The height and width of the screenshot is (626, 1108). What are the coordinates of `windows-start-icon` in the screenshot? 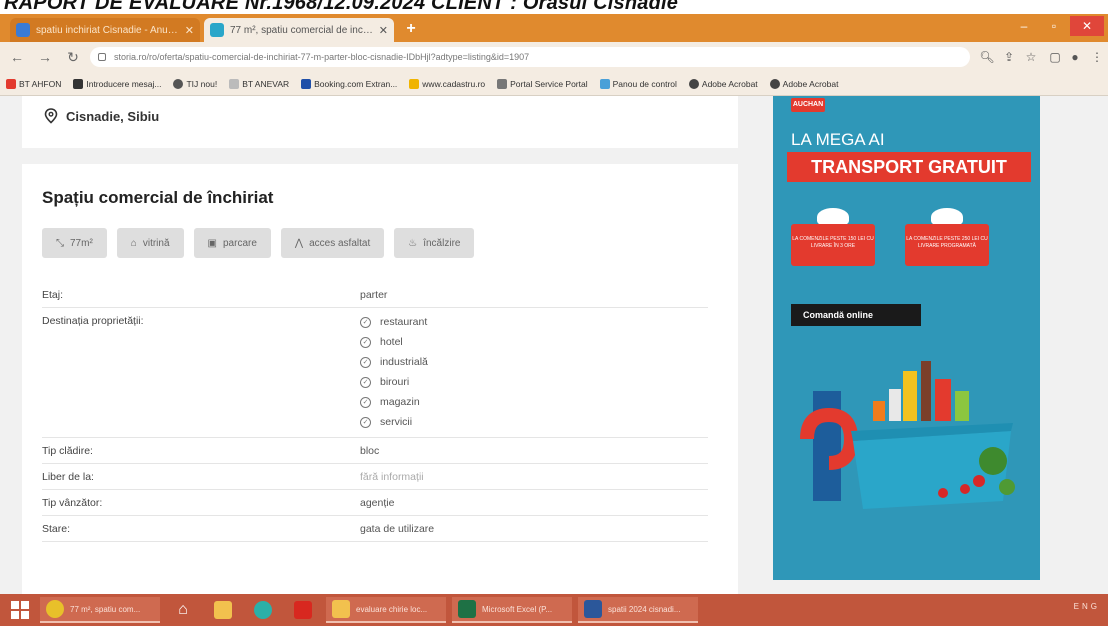 It's located at (20, 610).